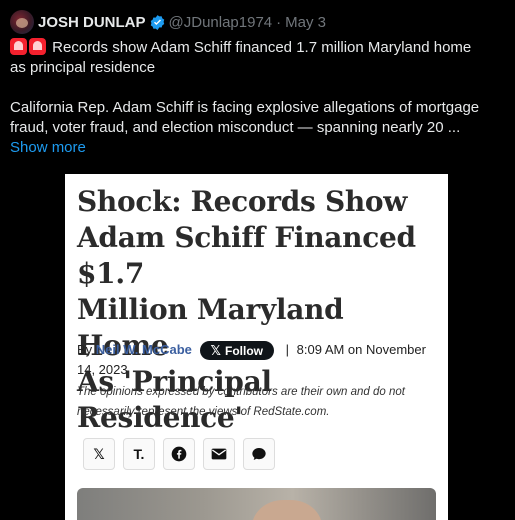  What do you see at coordinates (143, 349) in the screenshot?
I see `article-author: Neil W. McCabe` at bounding box center [143, 349].